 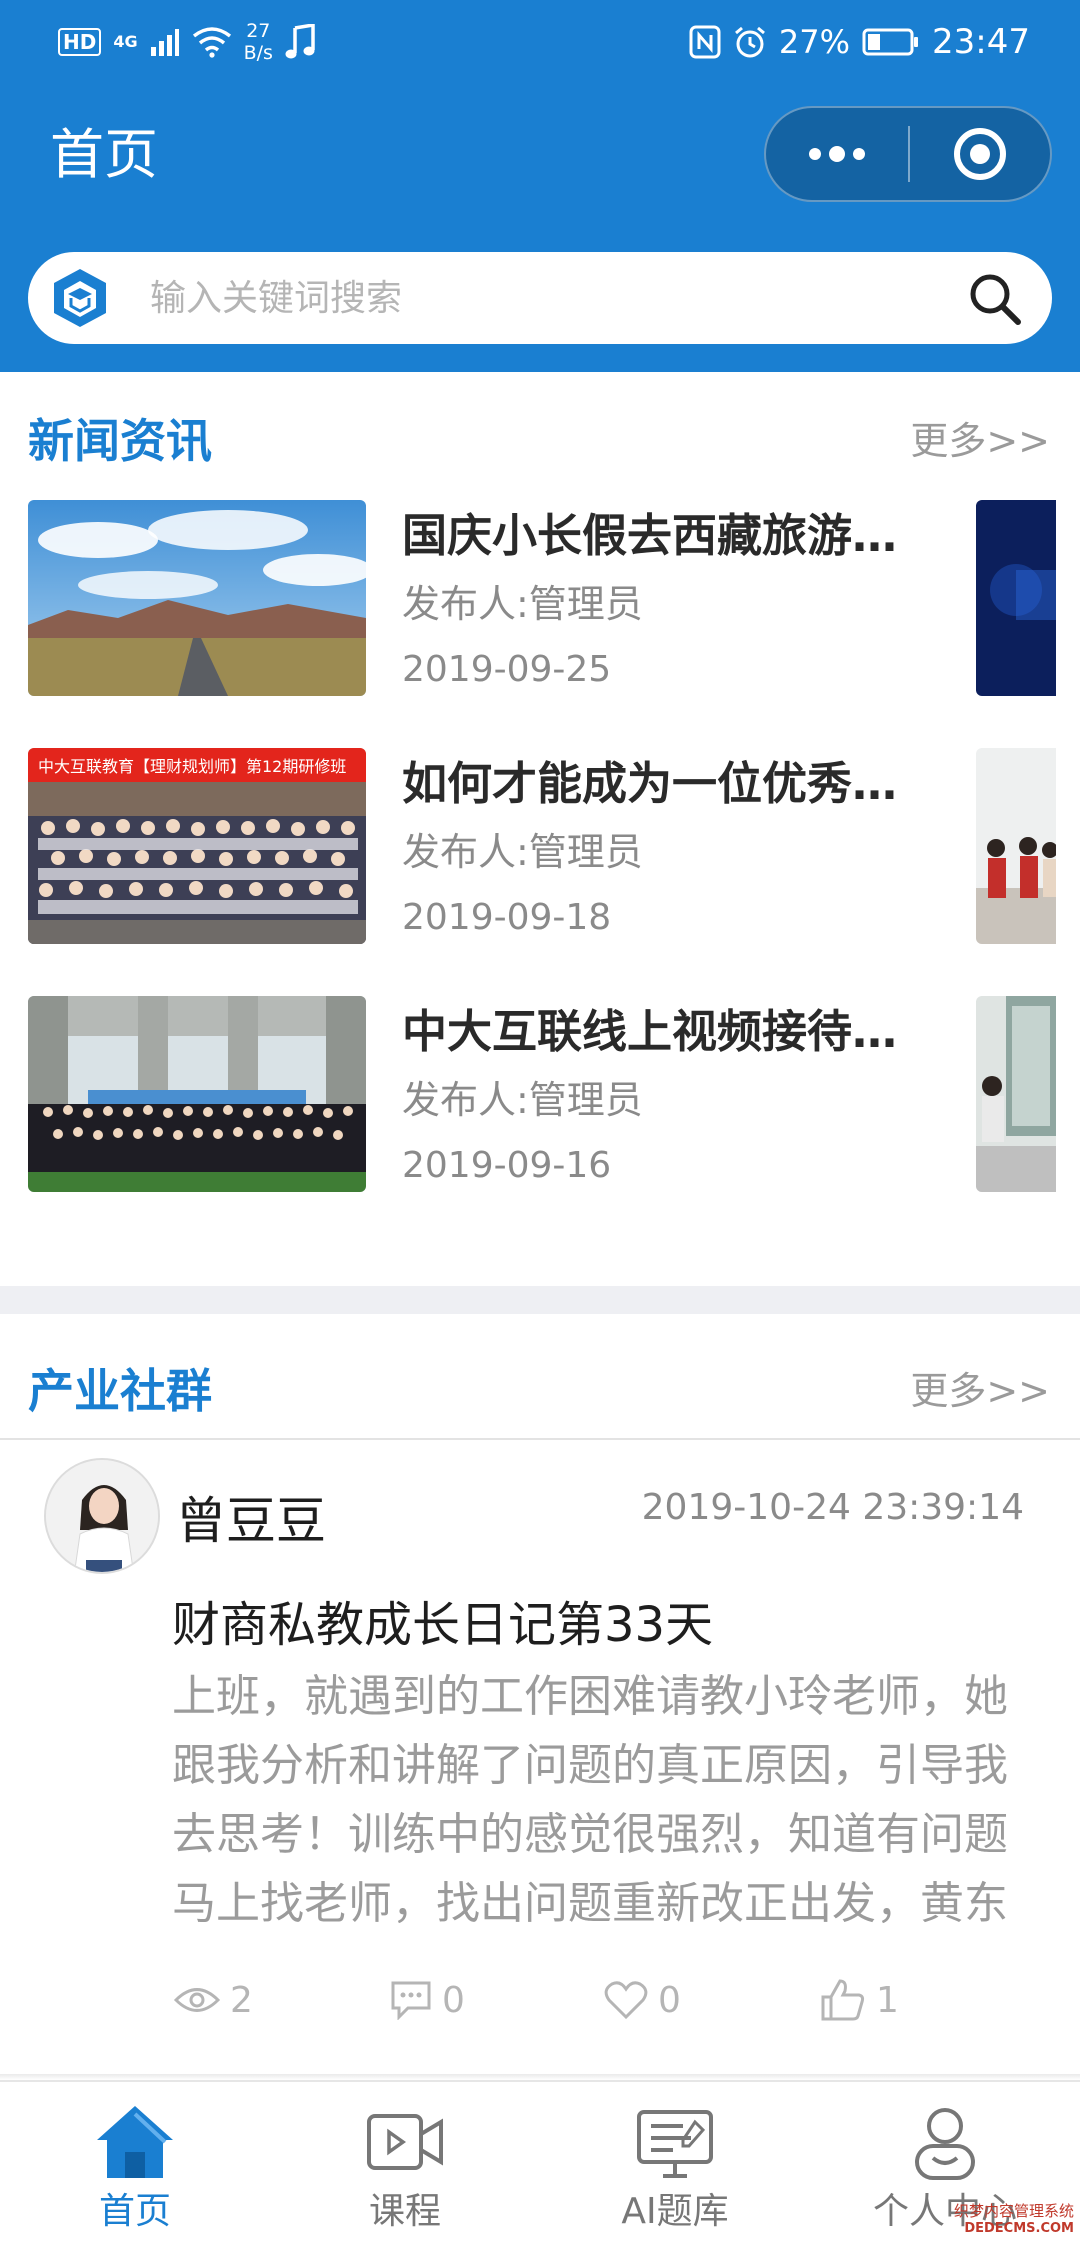 I want to click on news-thumb-banner: 中大互联教育【理财规划师】第12期研修班, so click(x=192, y=766).